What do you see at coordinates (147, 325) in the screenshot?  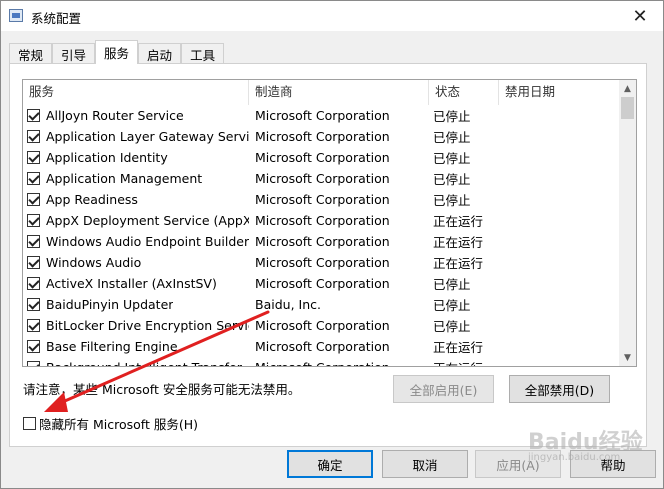 I see `service-name: BitLocker Drive Encryption Service` at bounding box center [147, 325].